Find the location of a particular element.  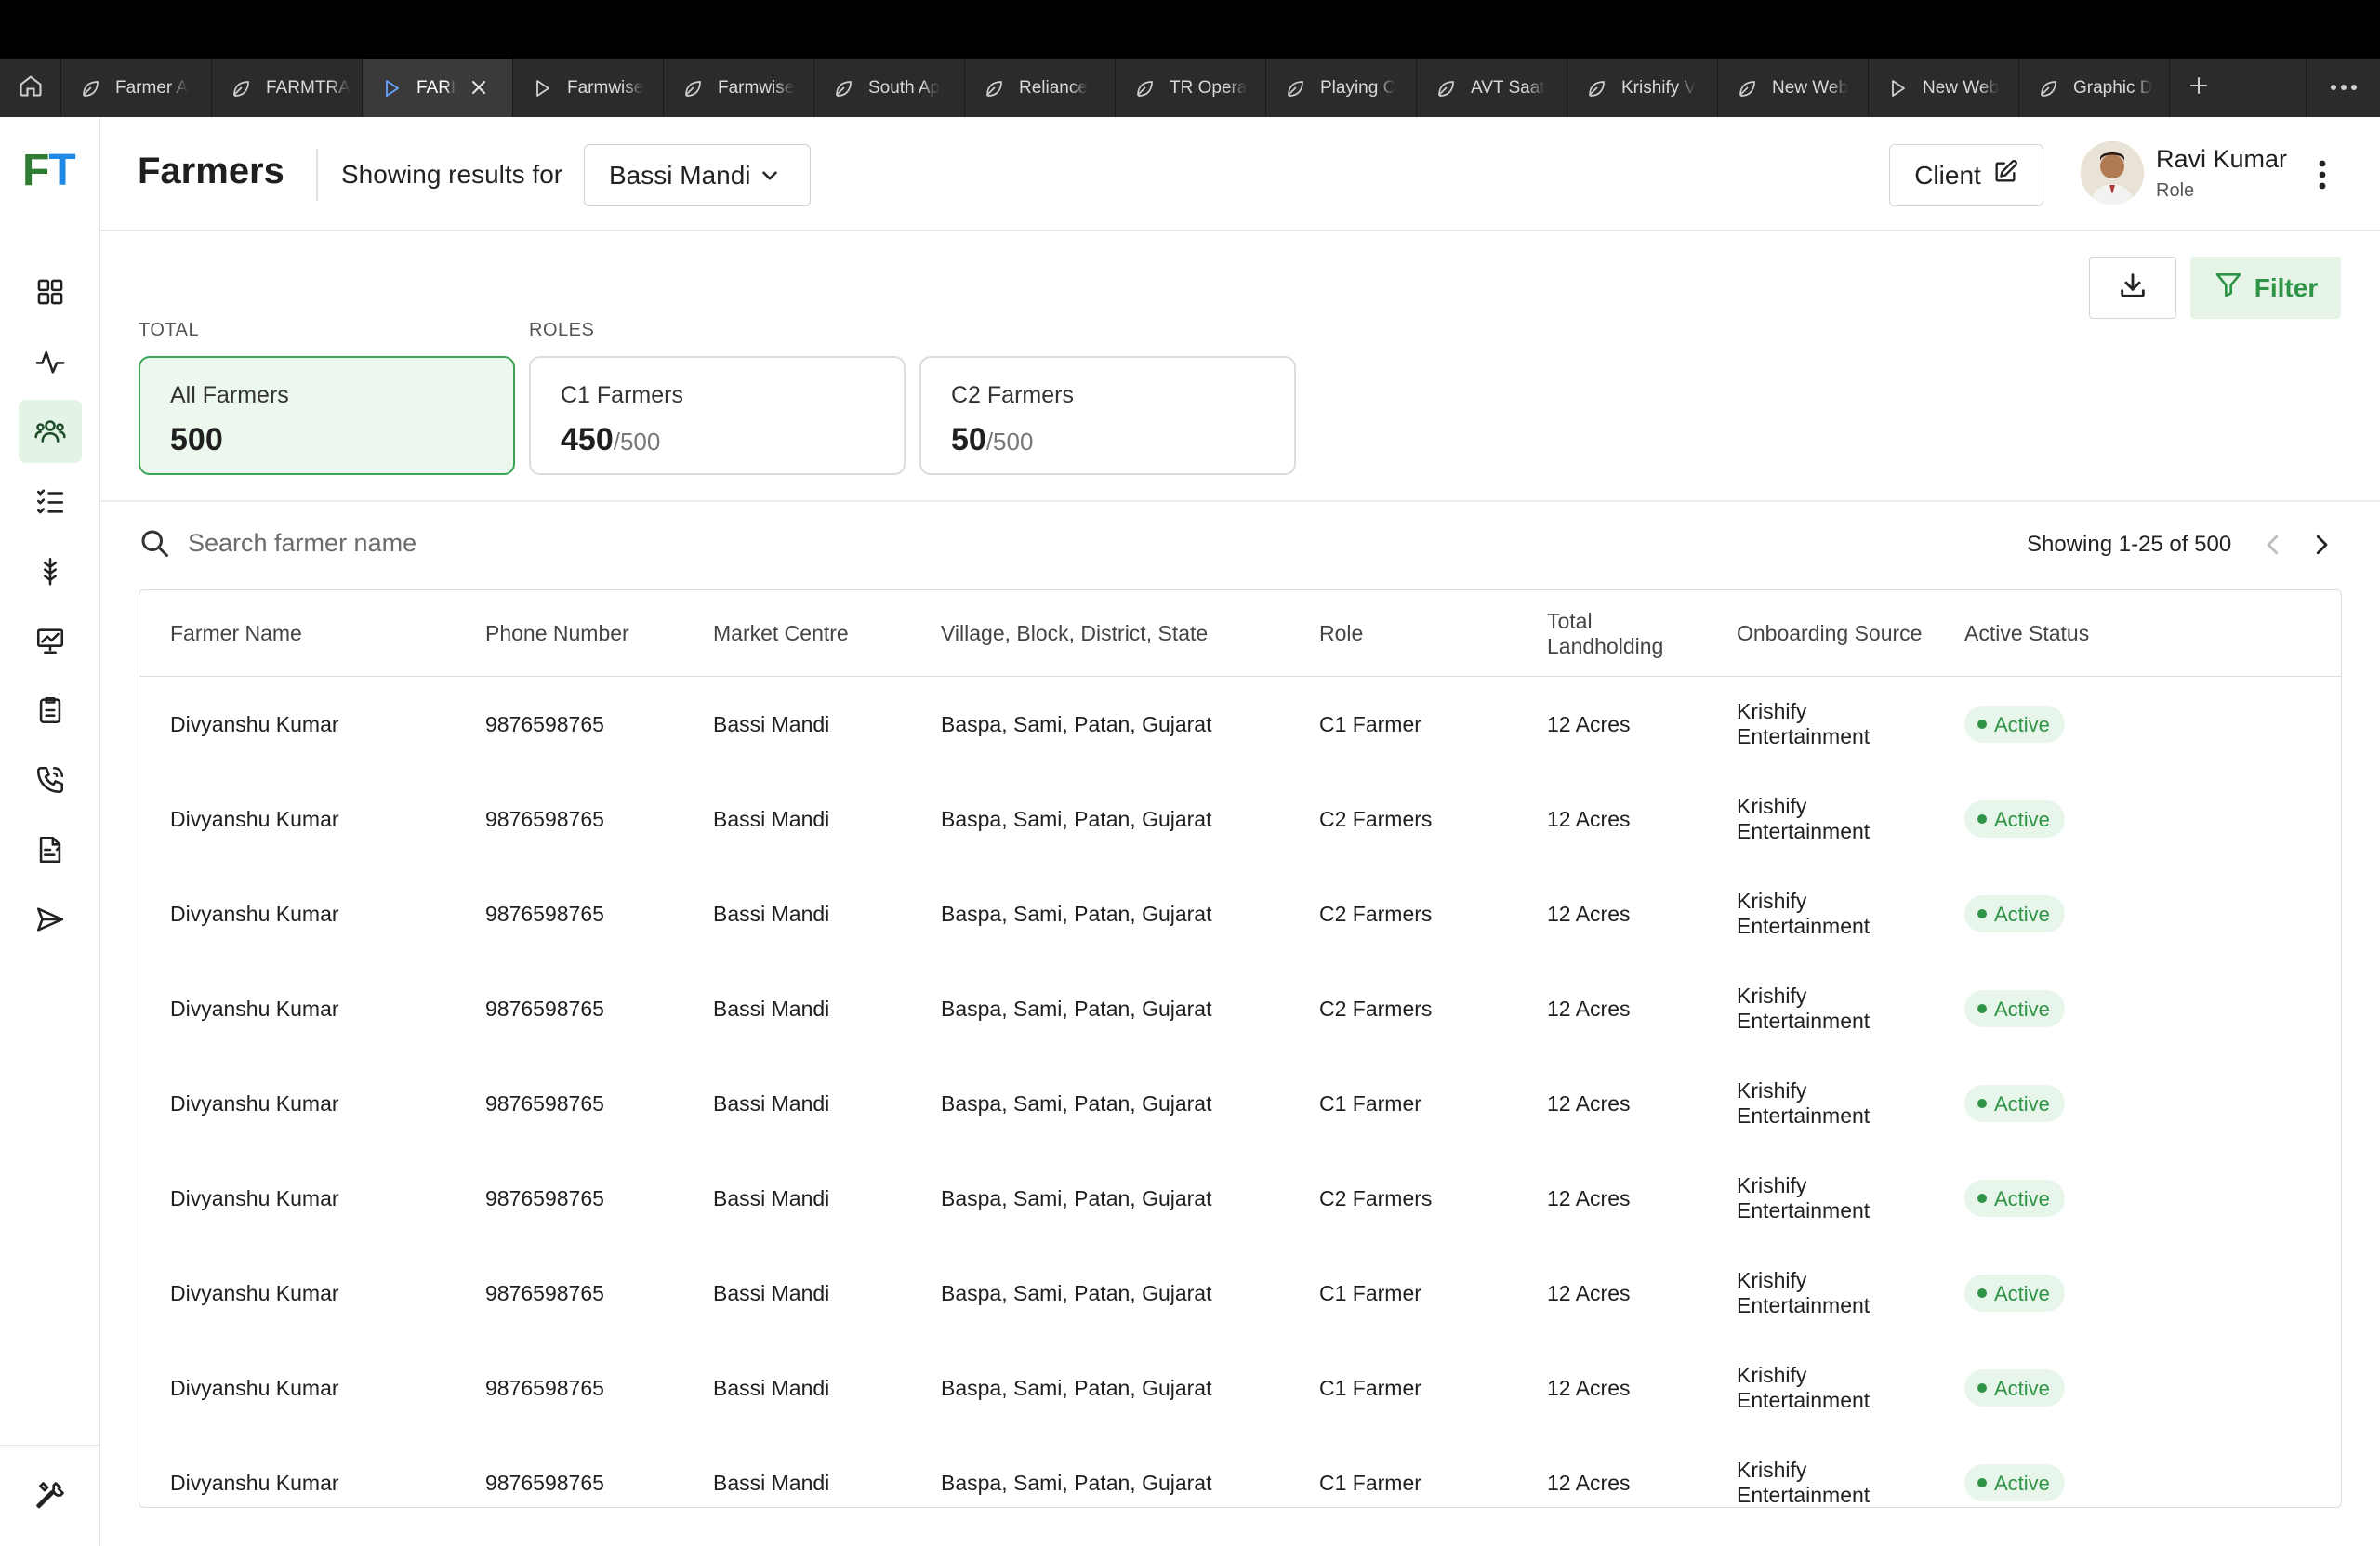

browser-tab: Graphic D is located at coordinates (2094, 88).